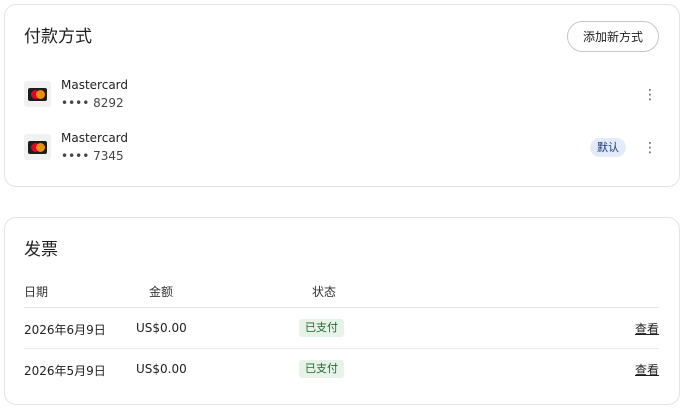 The width and height of the screenshot is (690, 411). Describe the element at coordinates (341, 294) in the screenshot. I see `invoices-table-header: 日期 金额 状态` at that location.